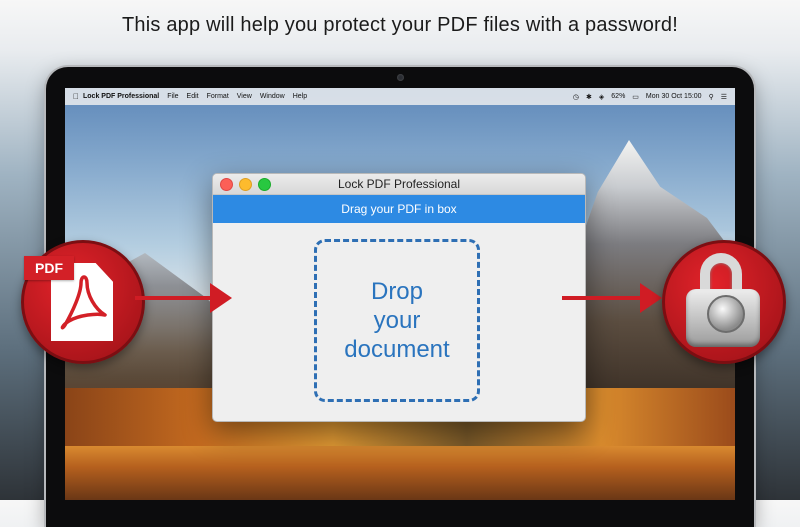 The image size is (800, 527). I want to click on left-arrow-head, so click(221, 298).